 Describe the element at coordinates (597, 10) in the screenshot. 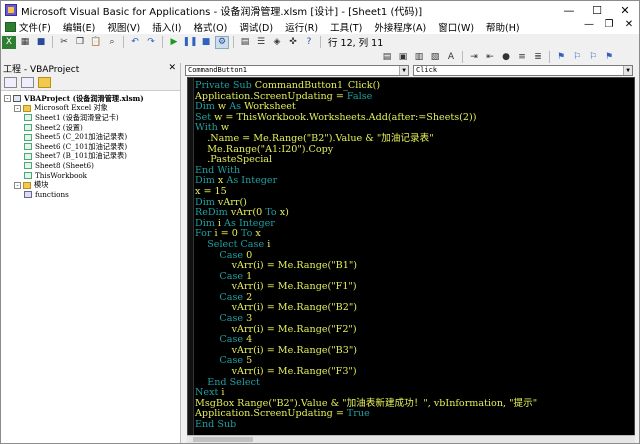

I see `maximize-button: ☐` at that location.